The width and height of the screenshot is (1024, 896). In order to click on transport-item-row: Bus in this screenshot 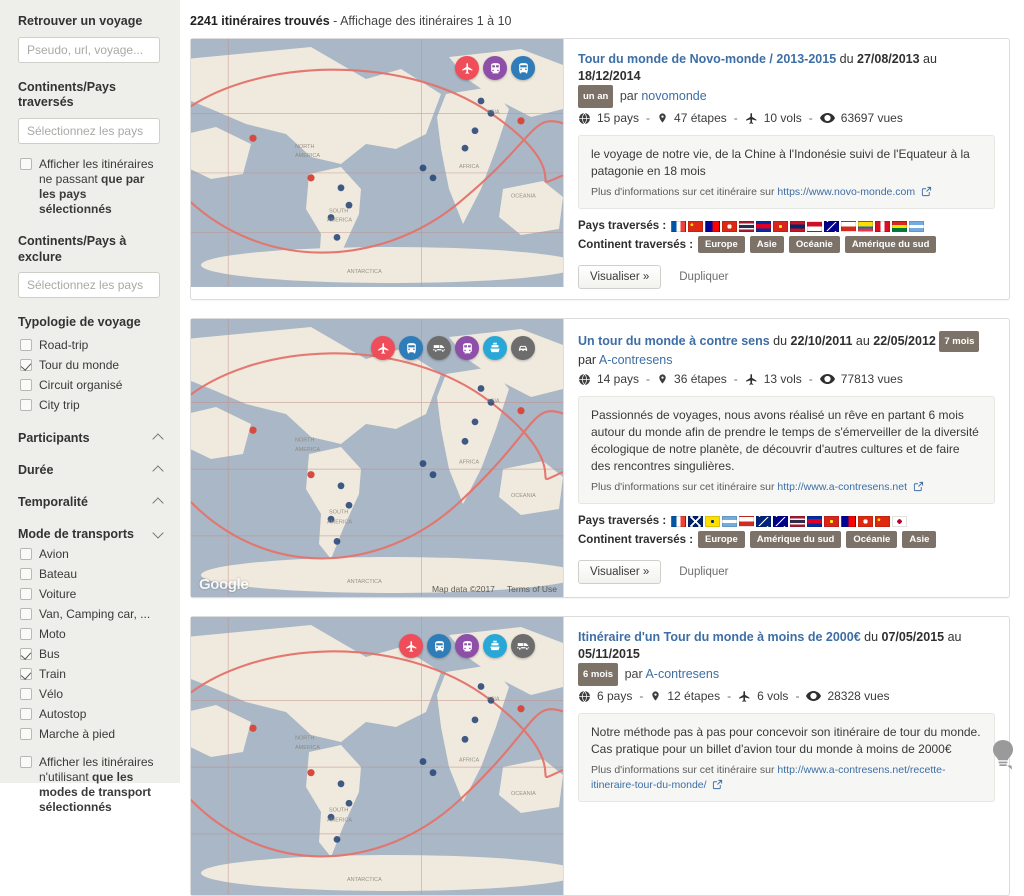, I will do `click(94, 654)`.